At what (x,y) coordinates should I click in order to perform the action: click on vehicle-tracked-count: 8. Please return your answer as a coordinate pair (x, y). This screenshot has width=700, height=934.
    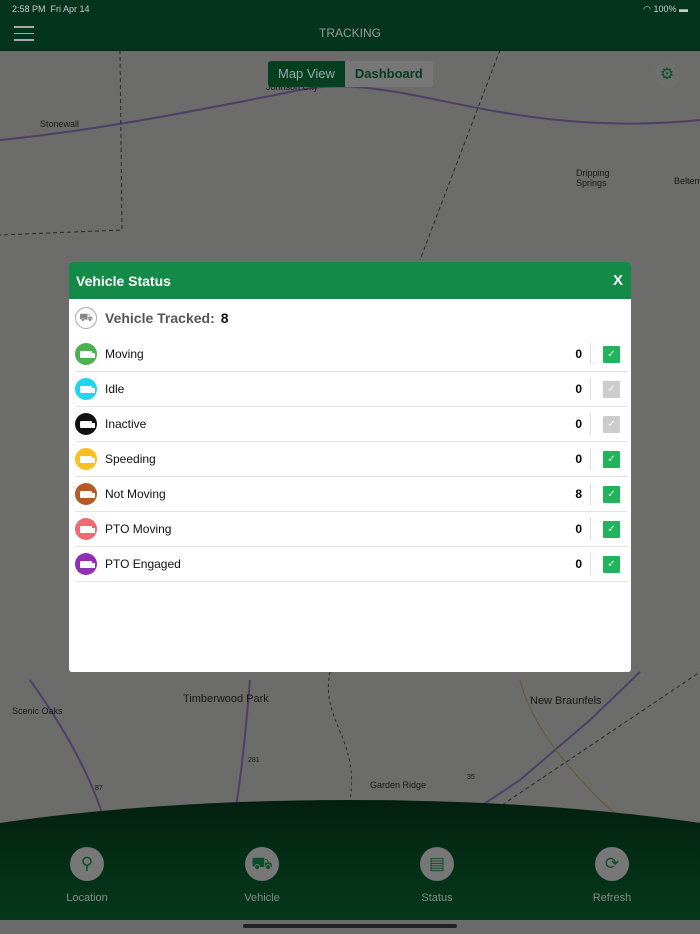
    Looking at the image, I should click on (224, 318).